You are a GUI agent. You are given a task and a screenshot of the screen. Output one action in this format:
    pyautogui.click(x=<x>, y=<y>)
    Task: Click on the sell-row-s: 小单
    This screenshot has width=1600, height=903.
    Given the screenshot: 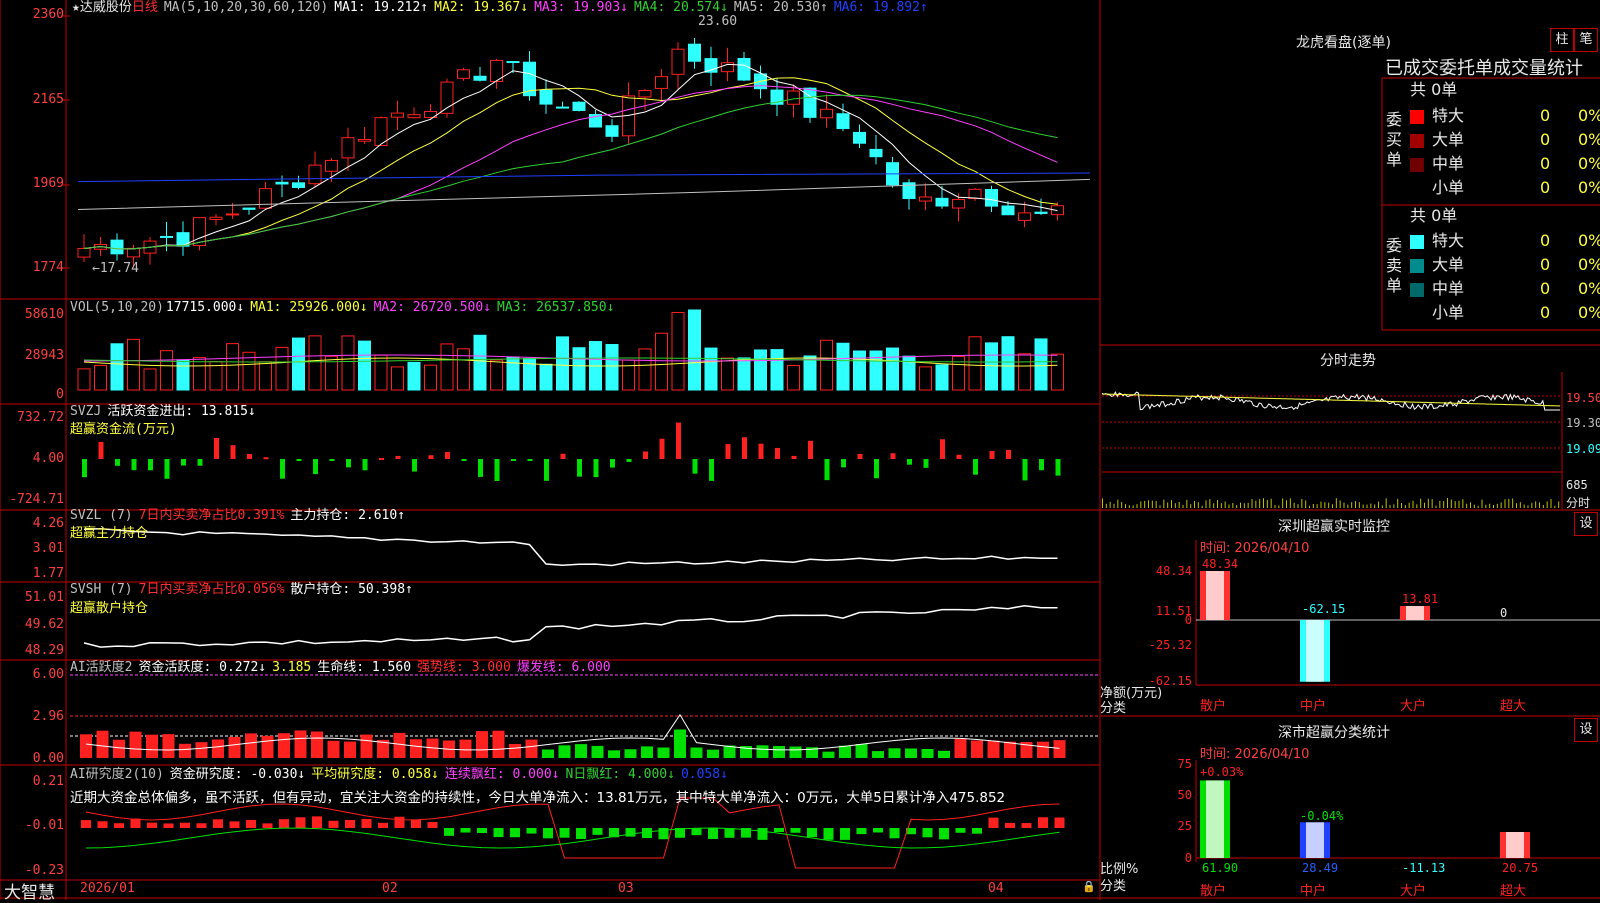 What is the action you would take?
    pyautogui.click(x=1437, y=313)
    